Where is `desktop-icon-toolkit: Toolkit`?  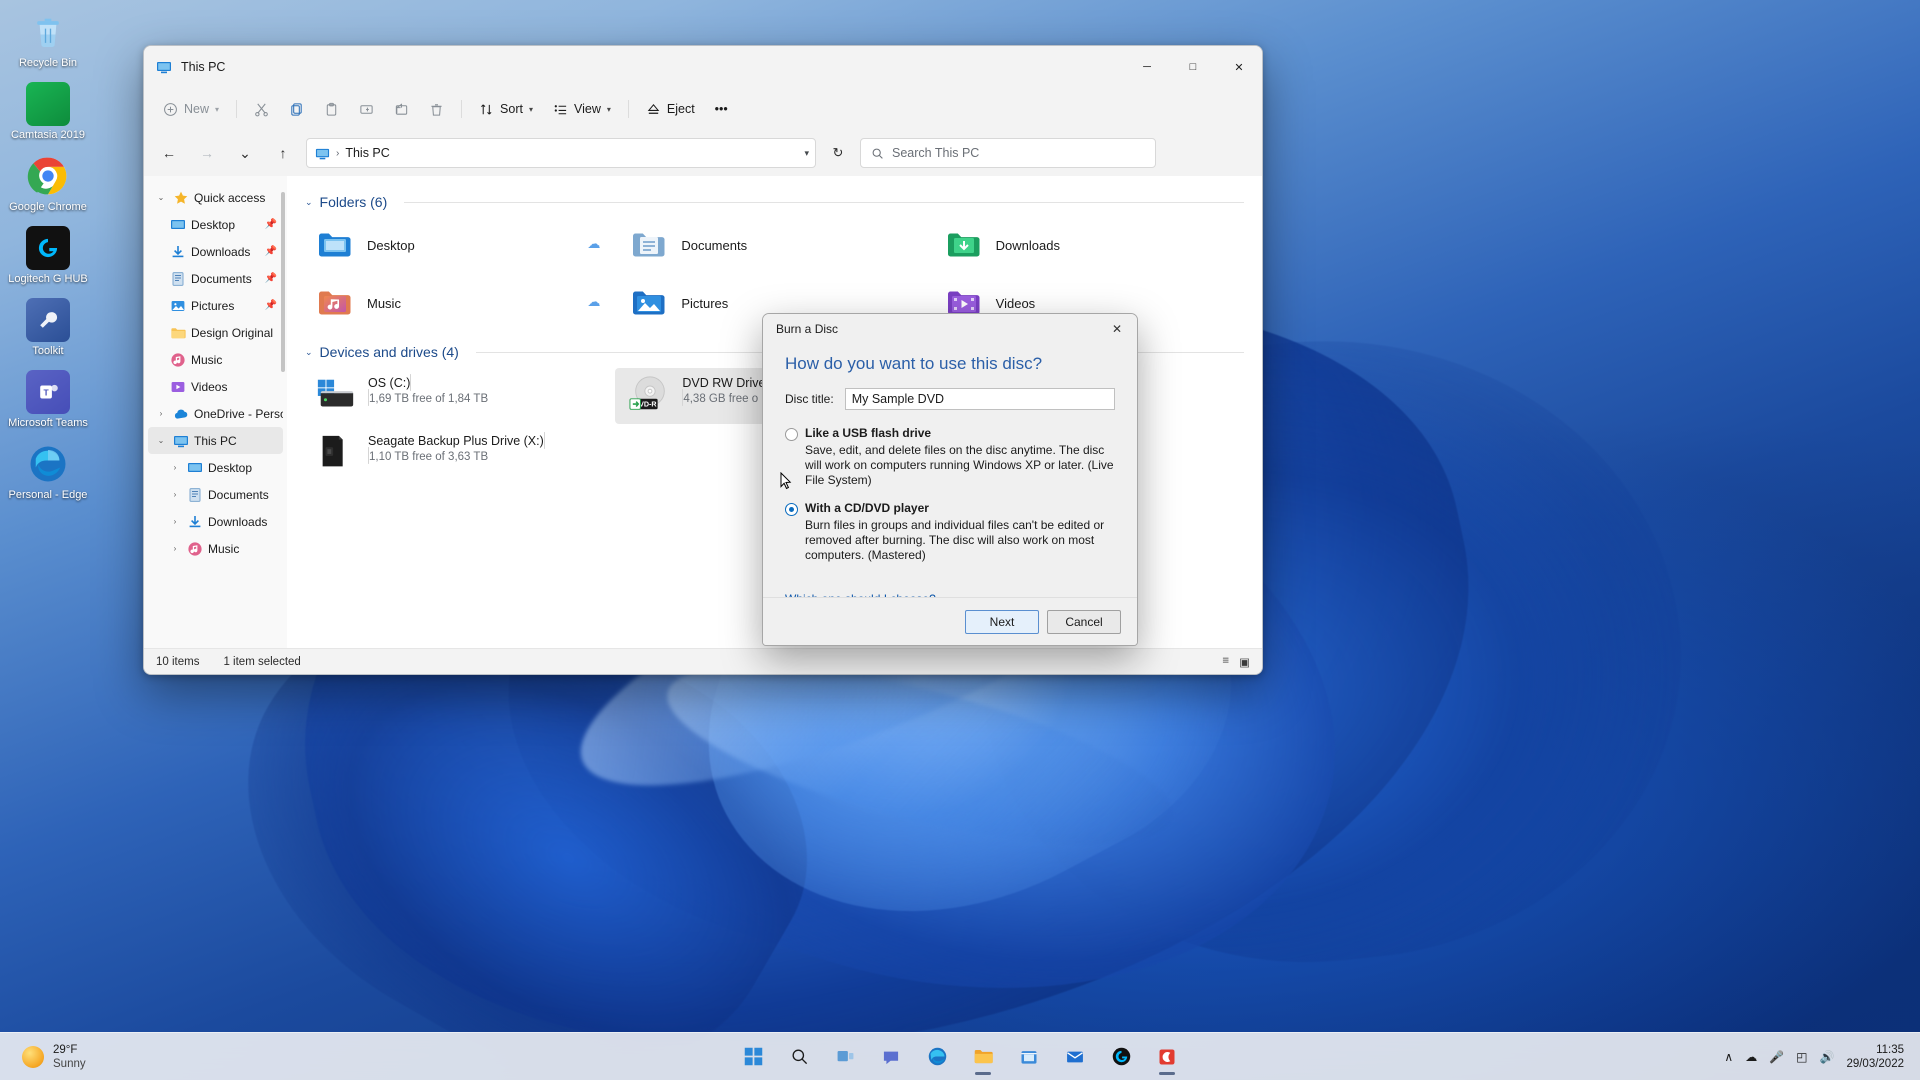 desktop-icon-toolkit: Toolkit is located at coordinates (48, 327).